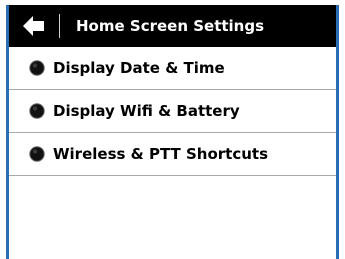 Image resolution: width=345 pixels, height=259 pixels. What do you see at coordinates (59, 26) in the screenshot?
I see `header-divider` at bounding box center [59, 26].